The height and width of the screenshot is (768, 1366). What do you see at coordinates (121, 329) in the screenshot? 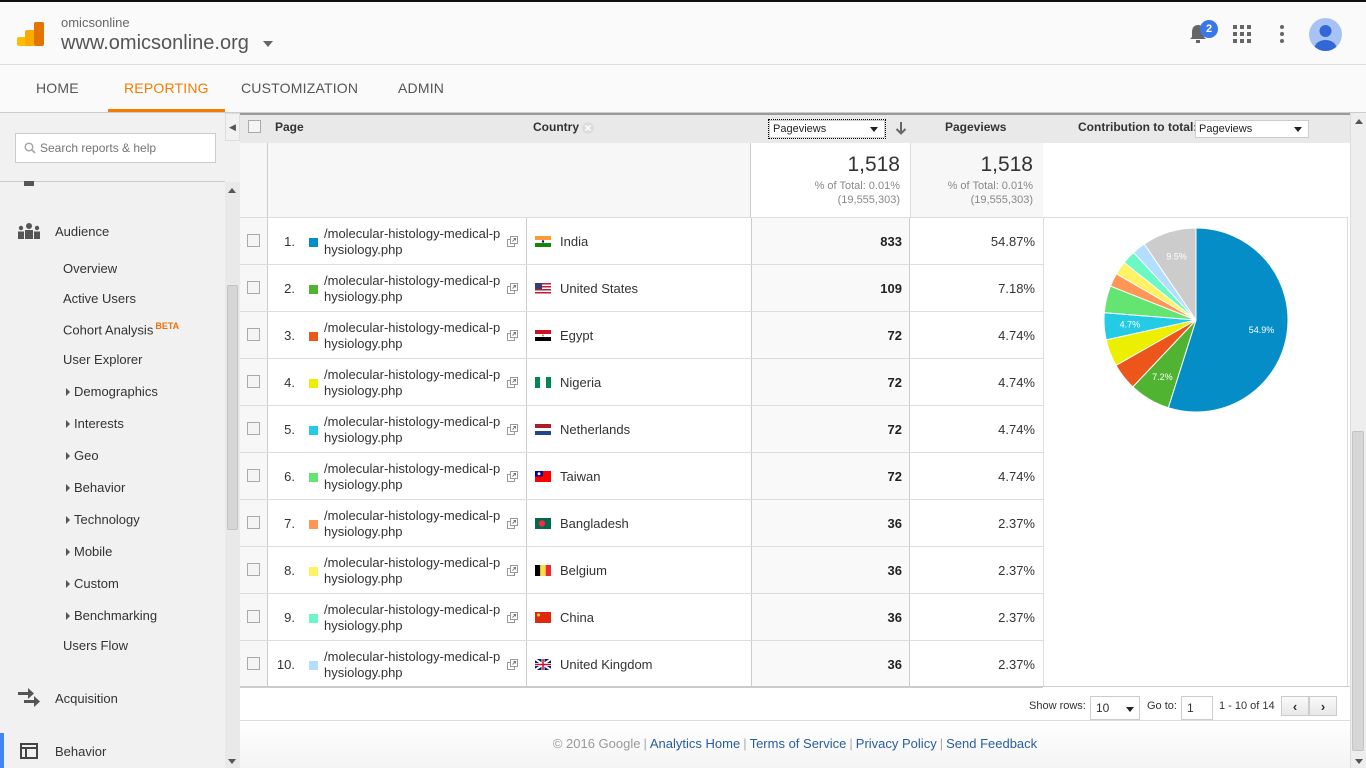
I see `sidebar-item-cohort-analysis: Cohort Analysis BETA` at bounding box center [121, 329].